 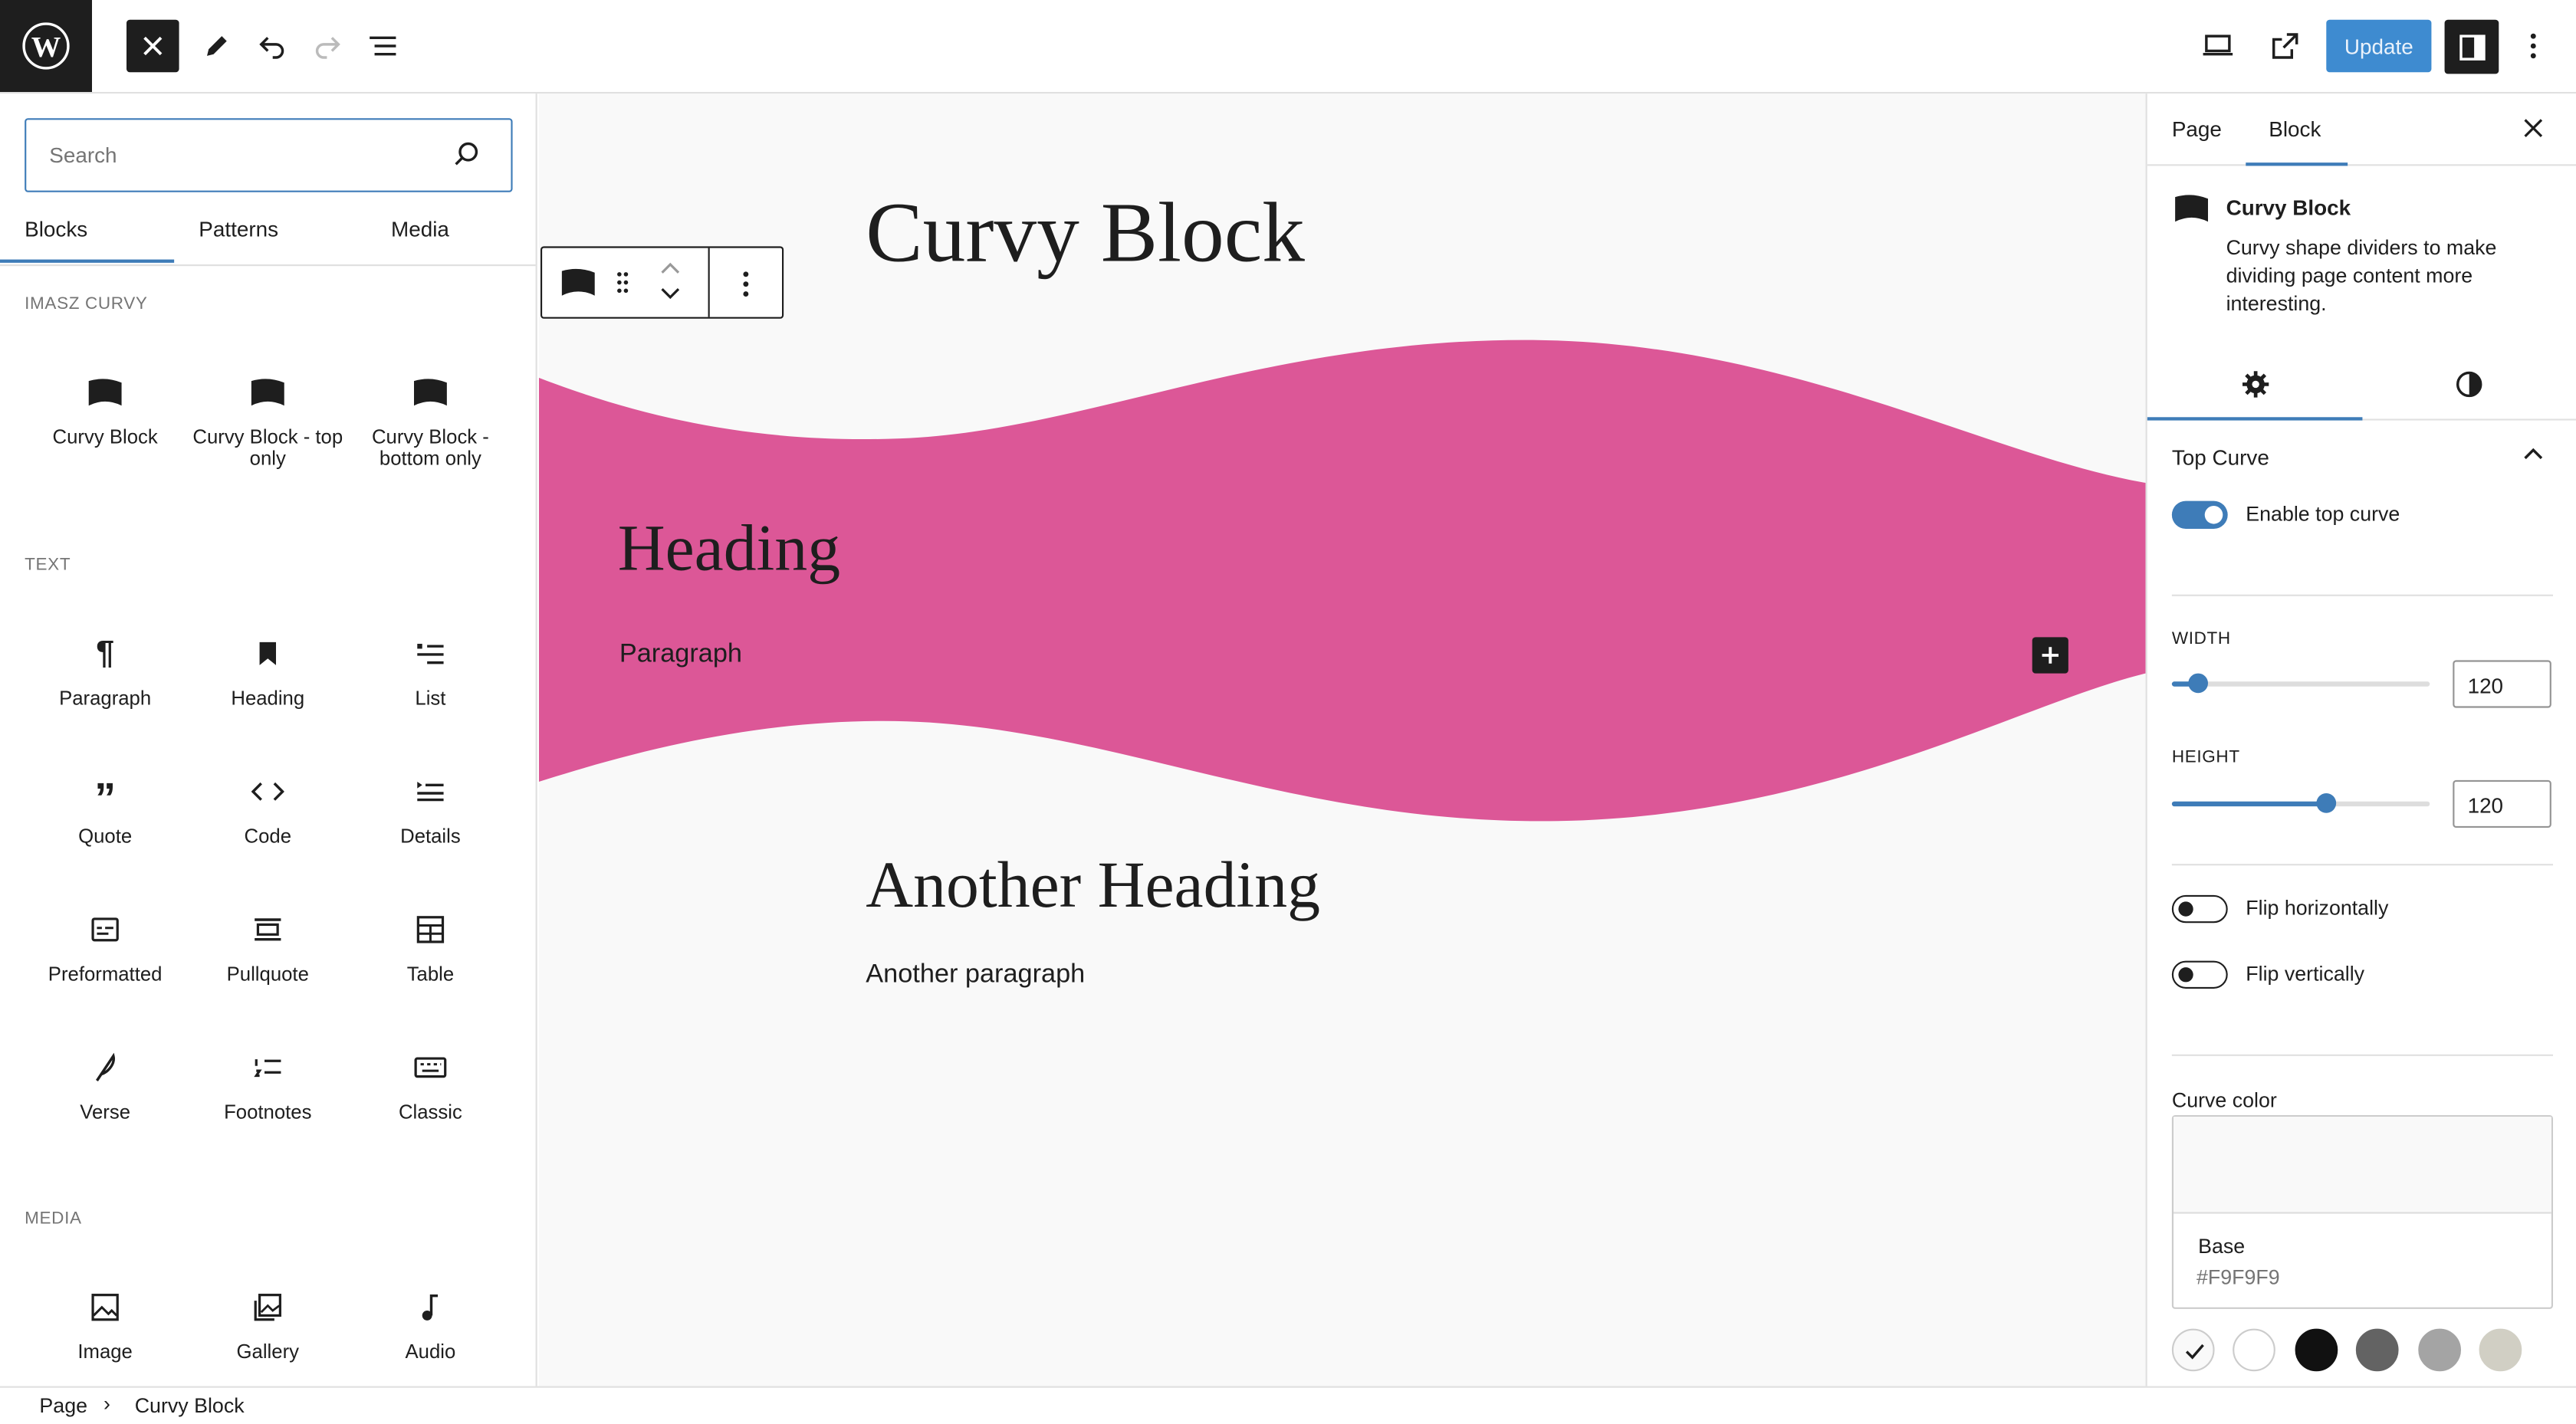 I want to click on curve-color-label: Curve color, so click(x=2224, y=1100).